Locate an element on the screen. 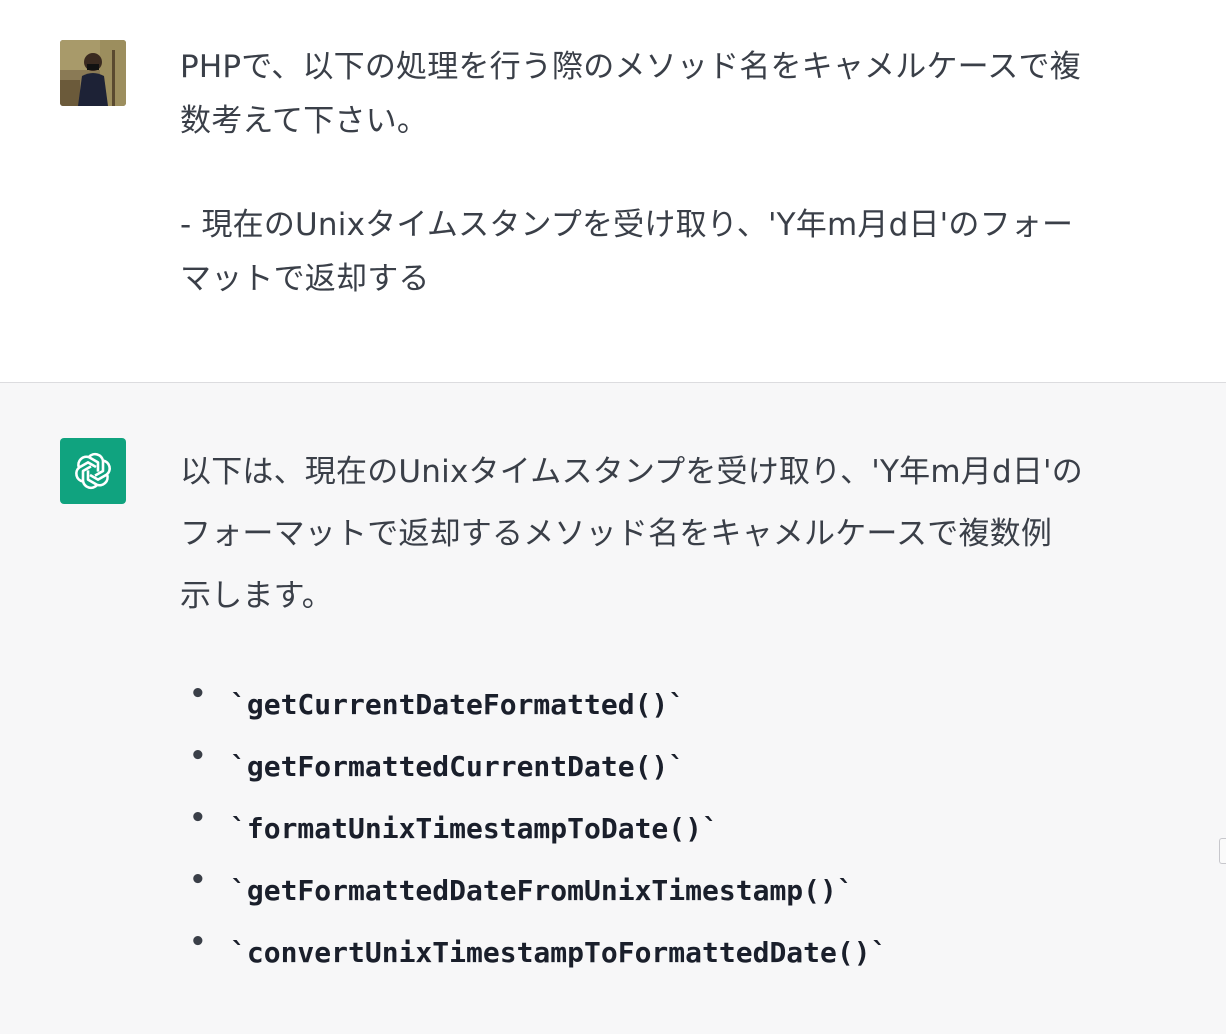  copy-button-edge is located at coordinates (1222, 851).